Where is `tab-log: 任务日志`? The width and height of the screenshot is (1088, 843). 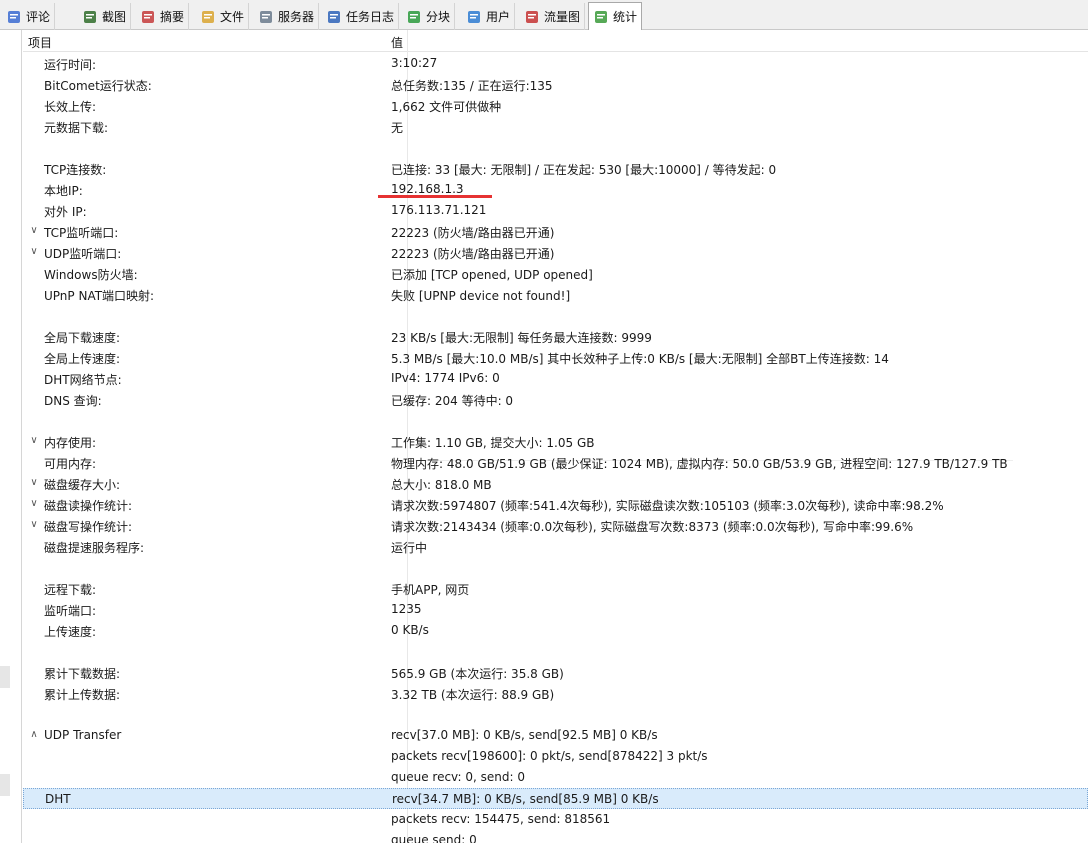
tab-log: 任务日志 is located at coordinates (361, 16).